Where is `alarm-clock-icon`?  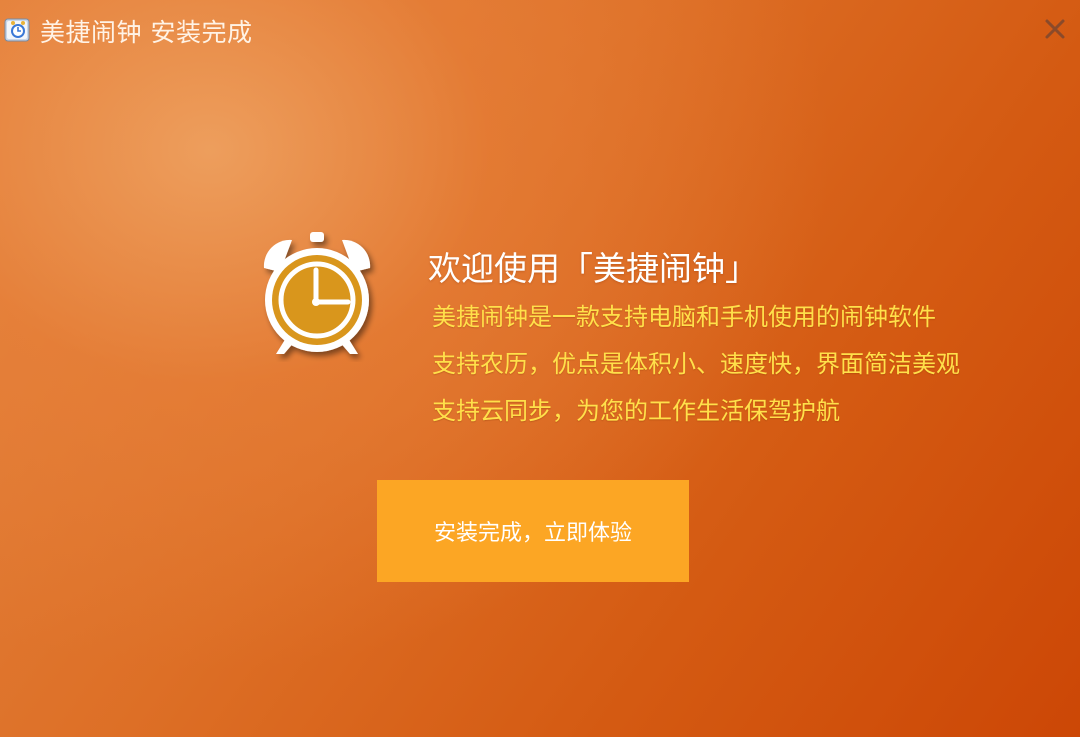
alarm-clock-icon is located at coordinates (317, 295).